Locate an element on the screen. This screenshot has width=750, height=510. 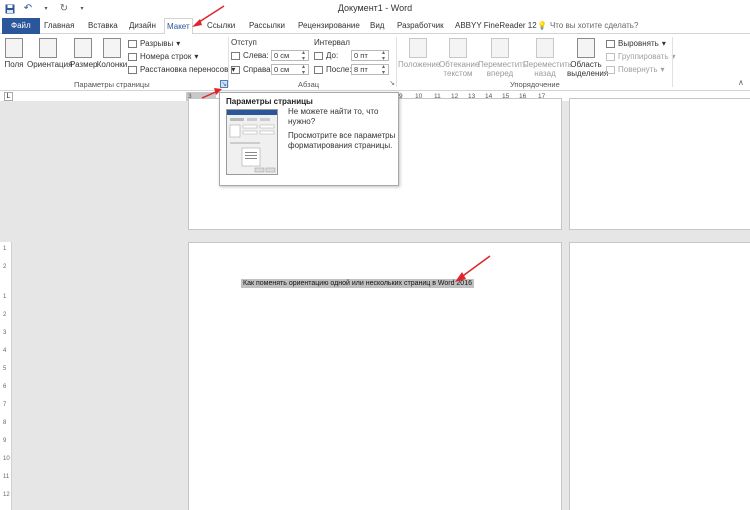
rotate-icon is located at coordinates (610, 69).